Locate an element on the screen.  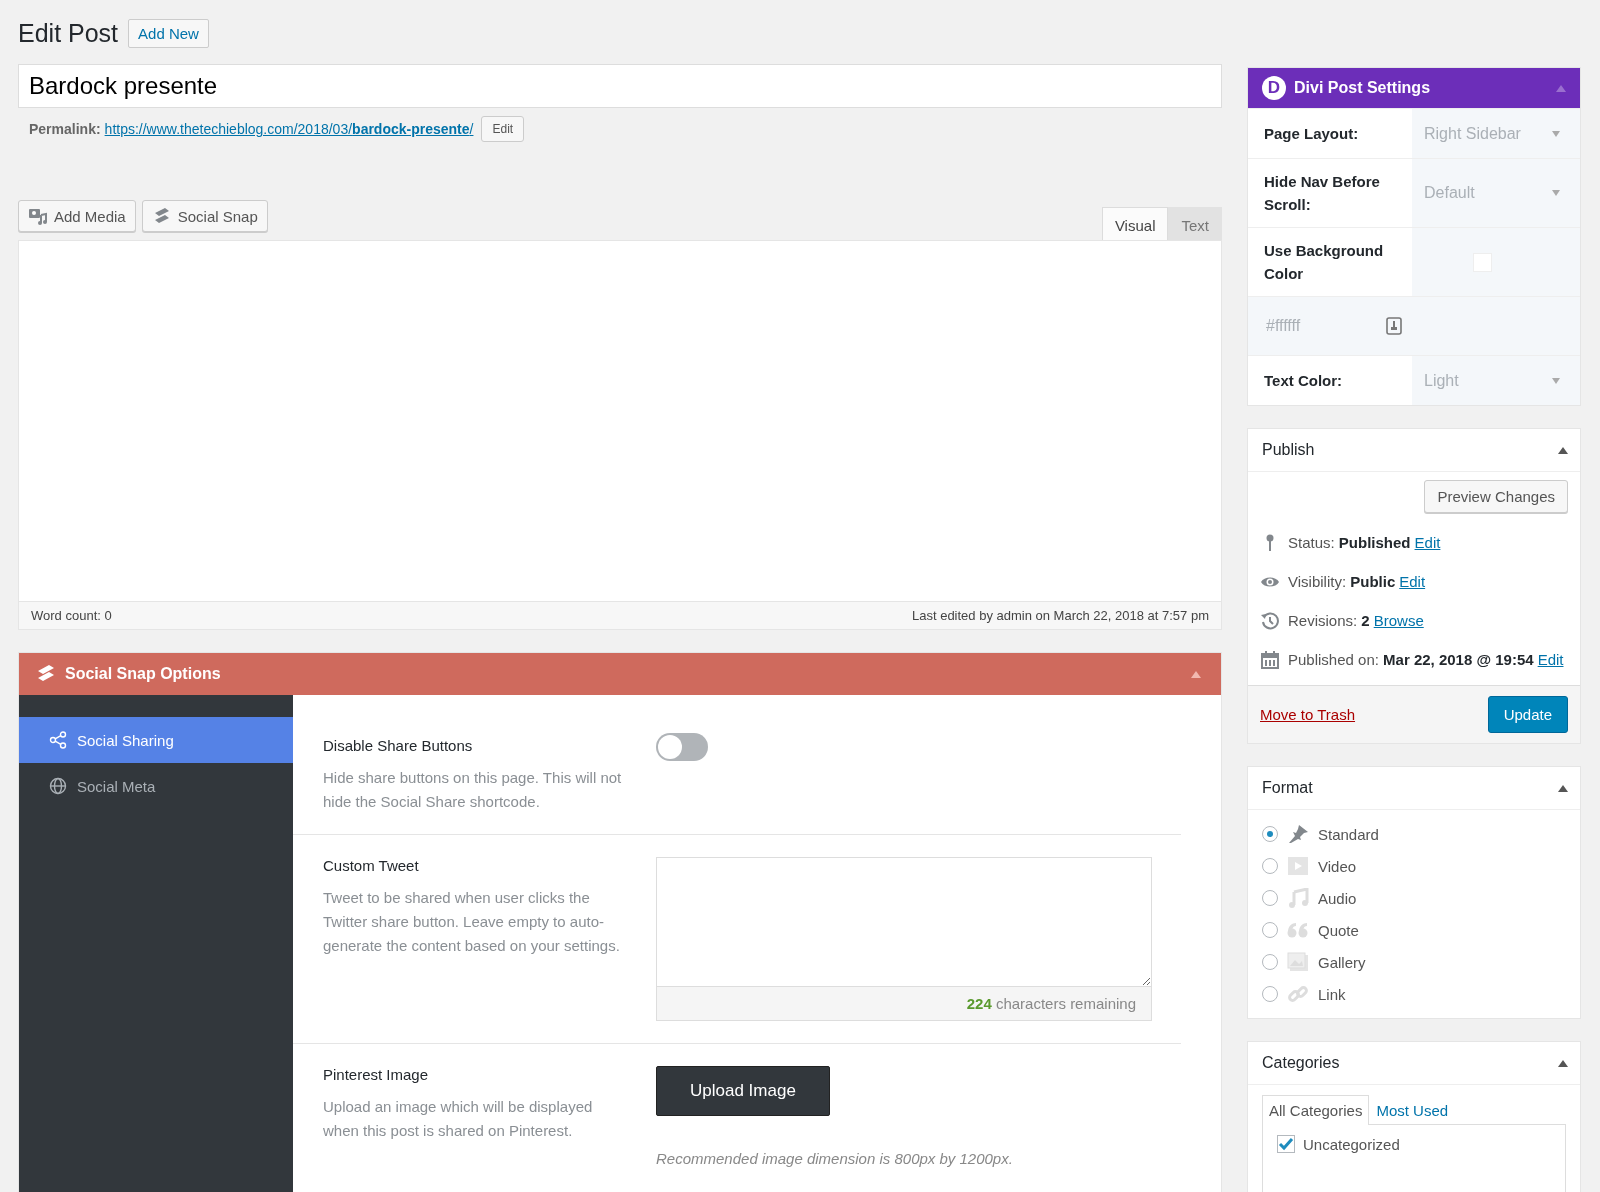
post-title-field: Bardock presente is located at coordinates (620, 86).